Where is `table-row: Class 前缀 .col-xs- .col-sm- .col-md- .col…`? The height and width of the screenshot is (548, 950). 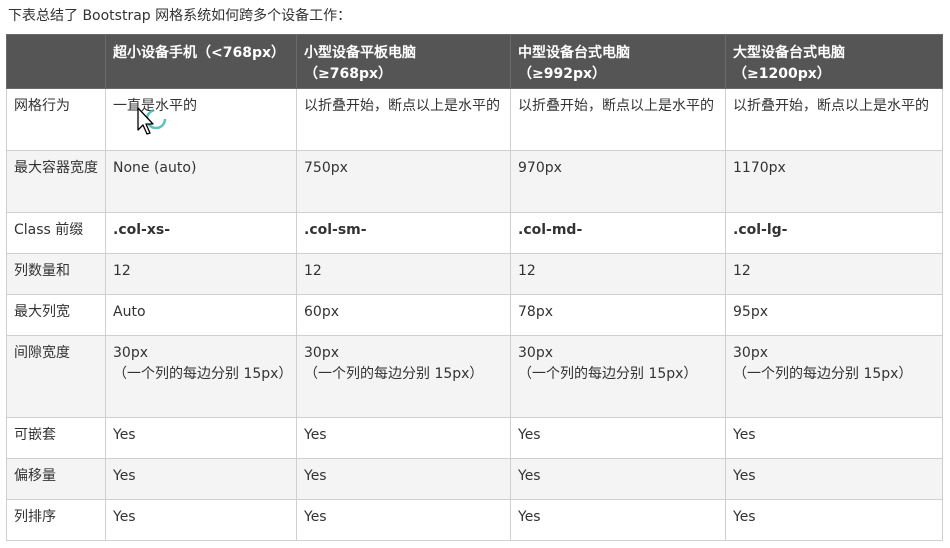
table-row: Class 前缀 .col-xs- .col-sm- .col-md- .col… is located at coordinates (474, 233).